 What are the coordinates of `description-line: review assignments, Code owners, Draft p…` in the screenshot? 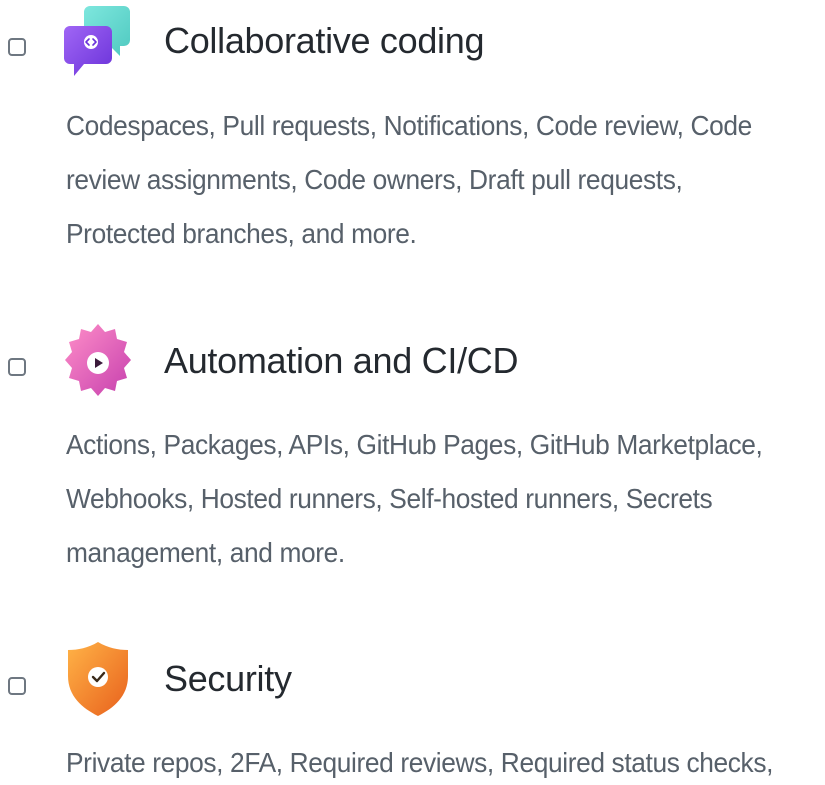 It's located at (374, 179).